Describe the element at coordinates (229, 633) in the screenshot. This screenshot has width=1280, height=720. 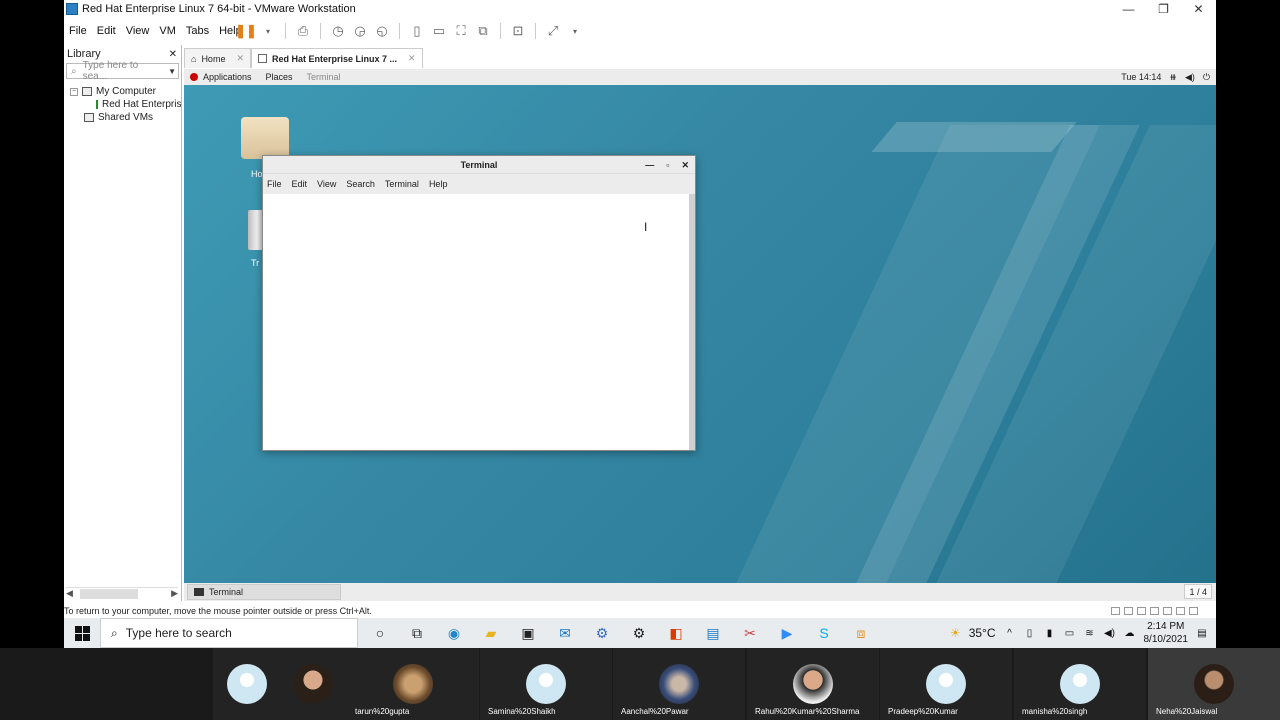
I see `taskbar-search-input: ⌕ Type here to search` at that location.